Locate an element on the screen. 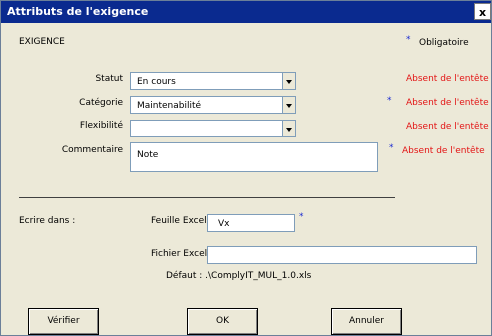 Image resolution: width=492 pixels, height=336 pixels. categorie-label: Catégorie is located at coordinates (101, 103).